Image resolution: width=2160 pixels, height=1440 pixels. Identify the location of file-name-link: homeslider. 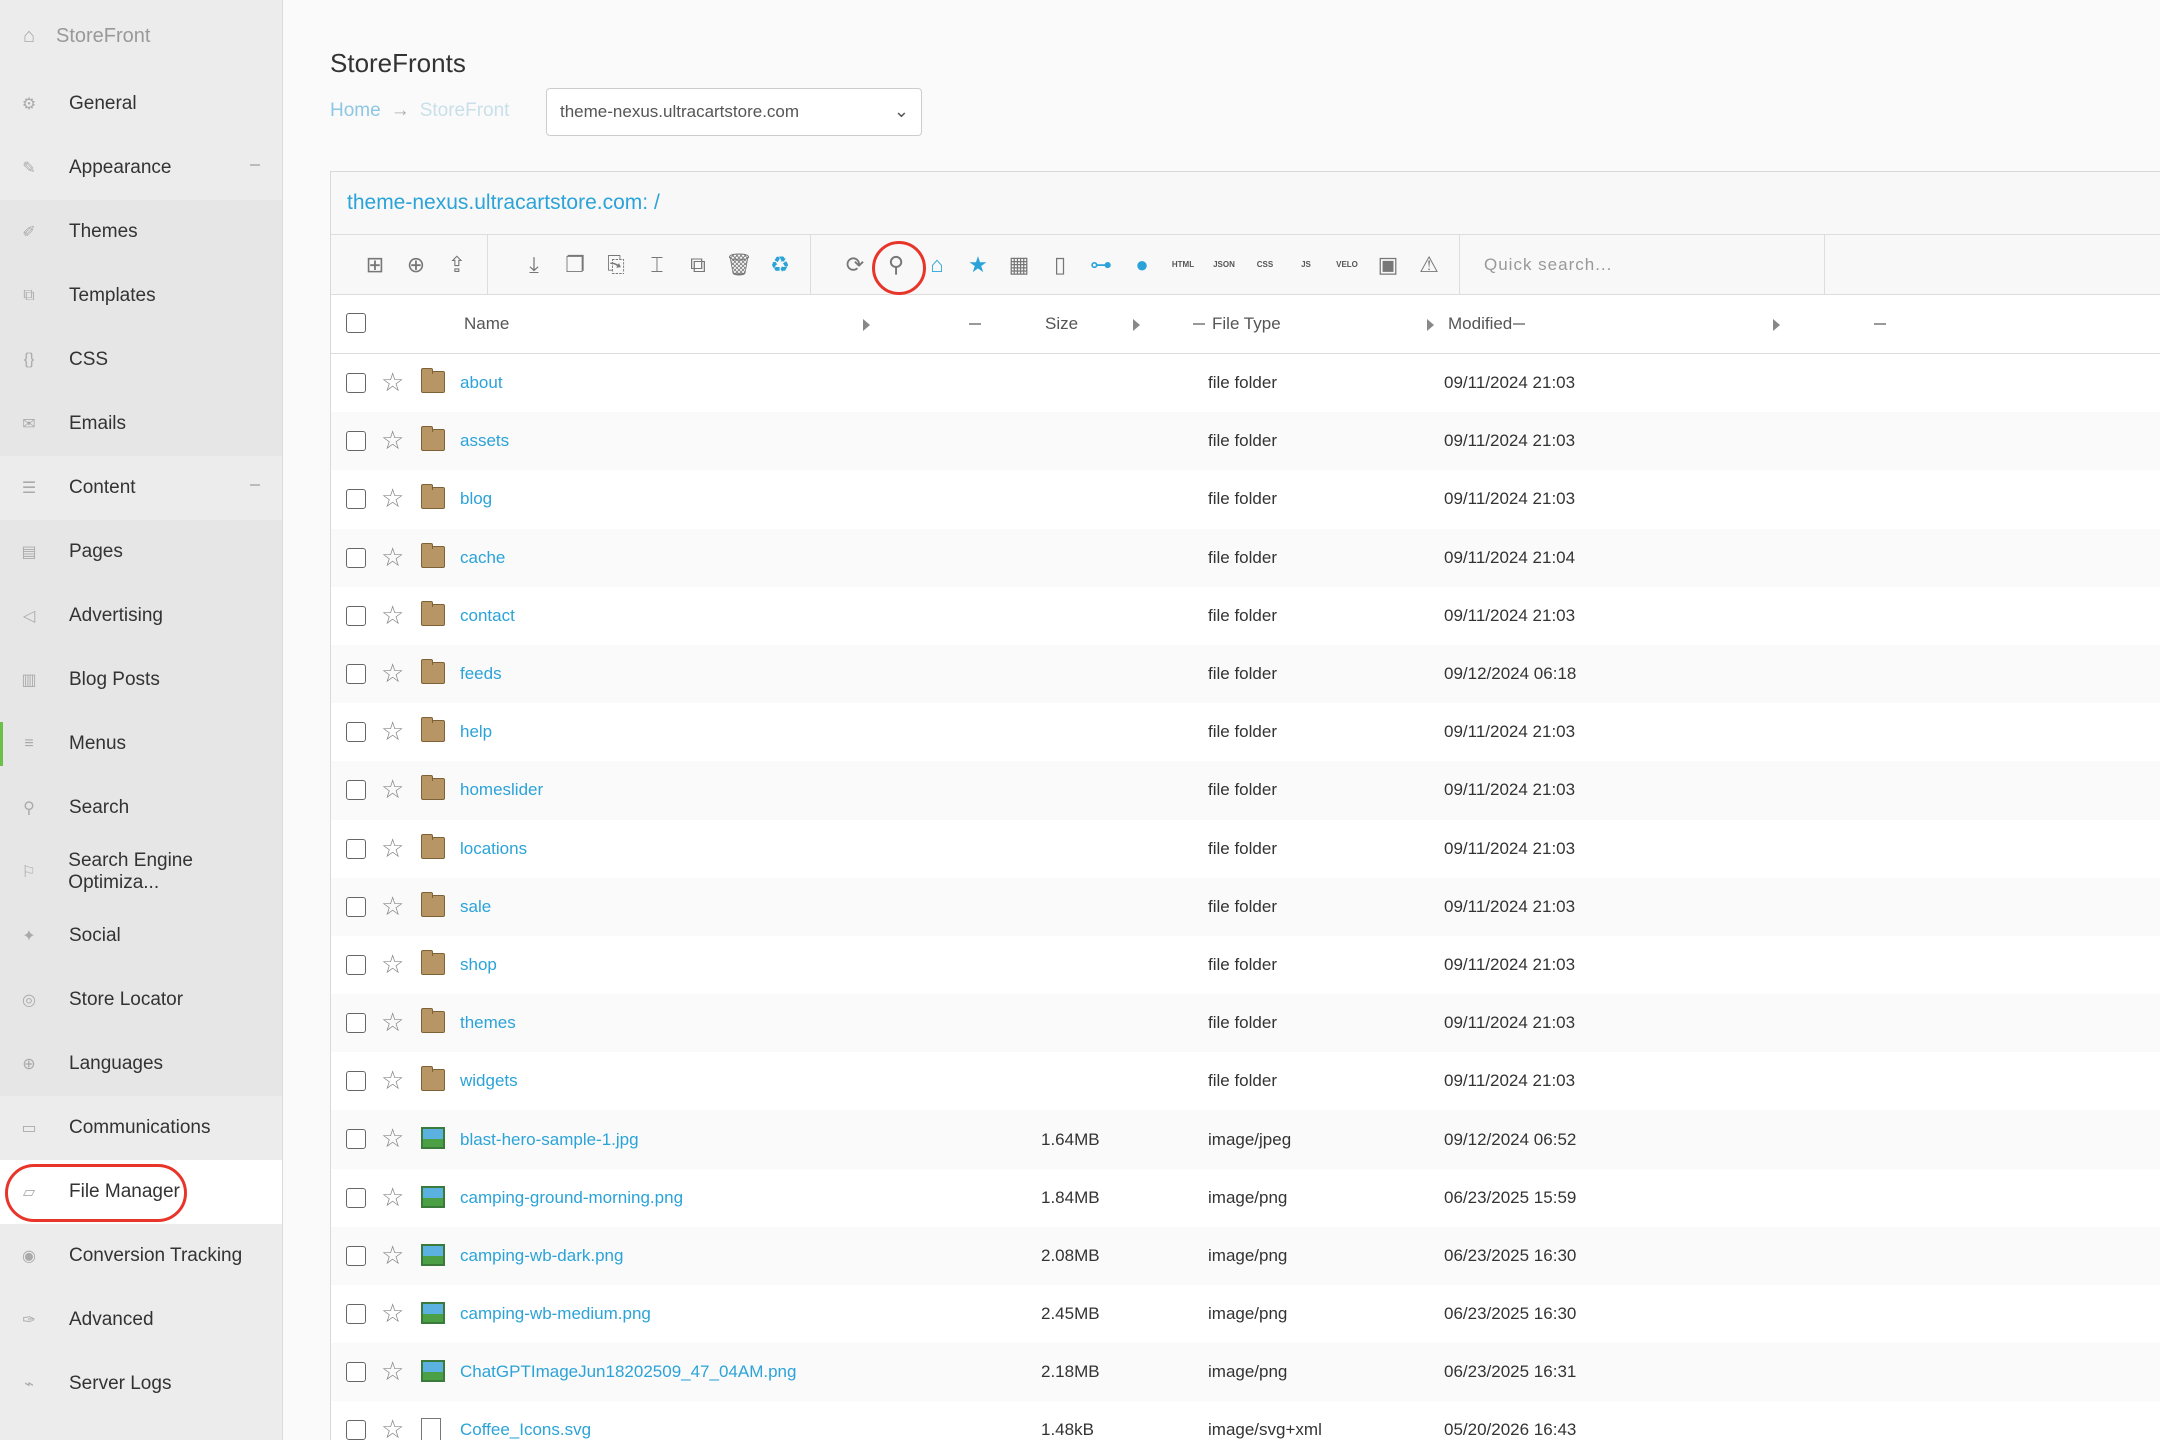
(501, 790).